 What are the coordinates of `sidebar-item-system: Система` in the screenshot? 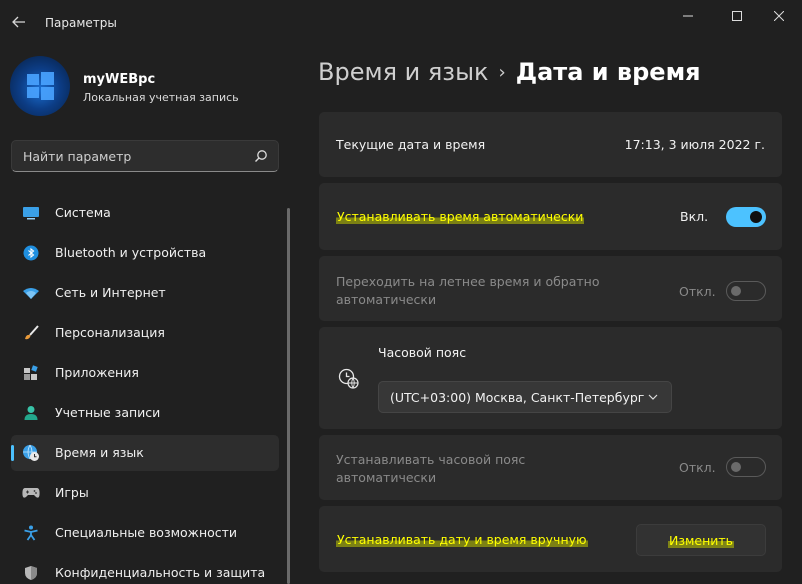 It's located at (145, 213).